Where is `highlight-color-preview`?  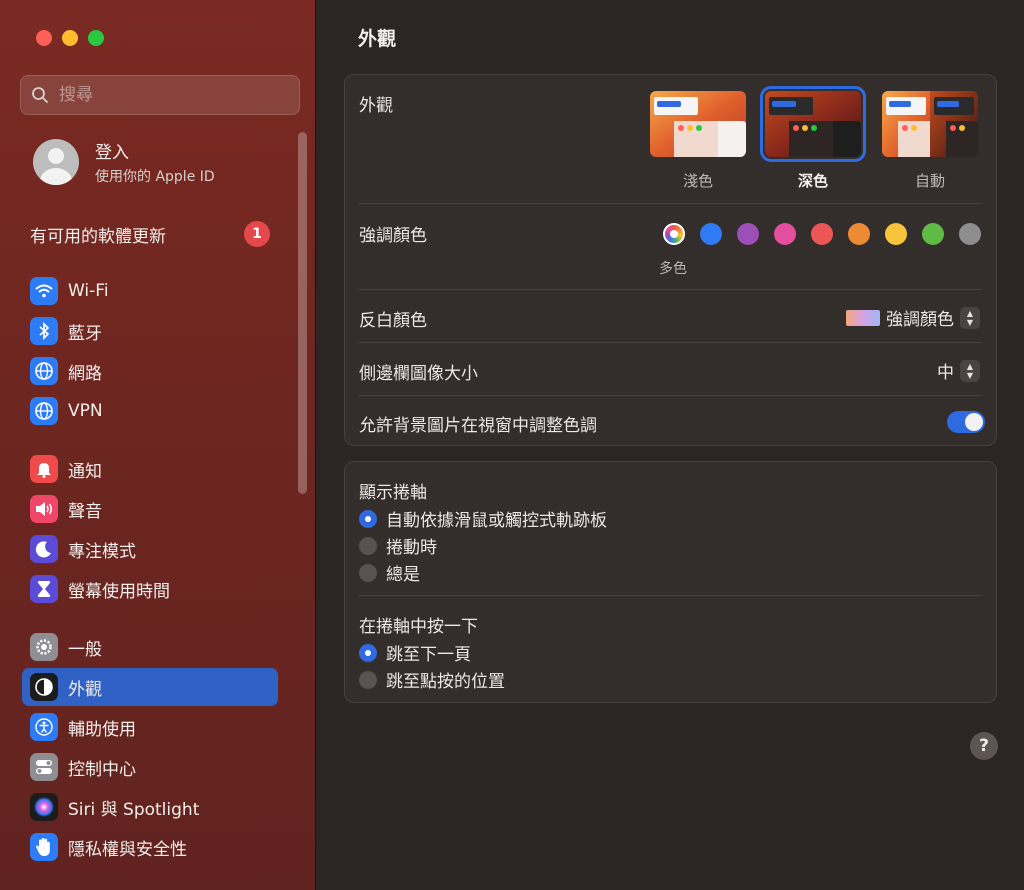 highlight-color-preview is located at coordinates (863, 317).